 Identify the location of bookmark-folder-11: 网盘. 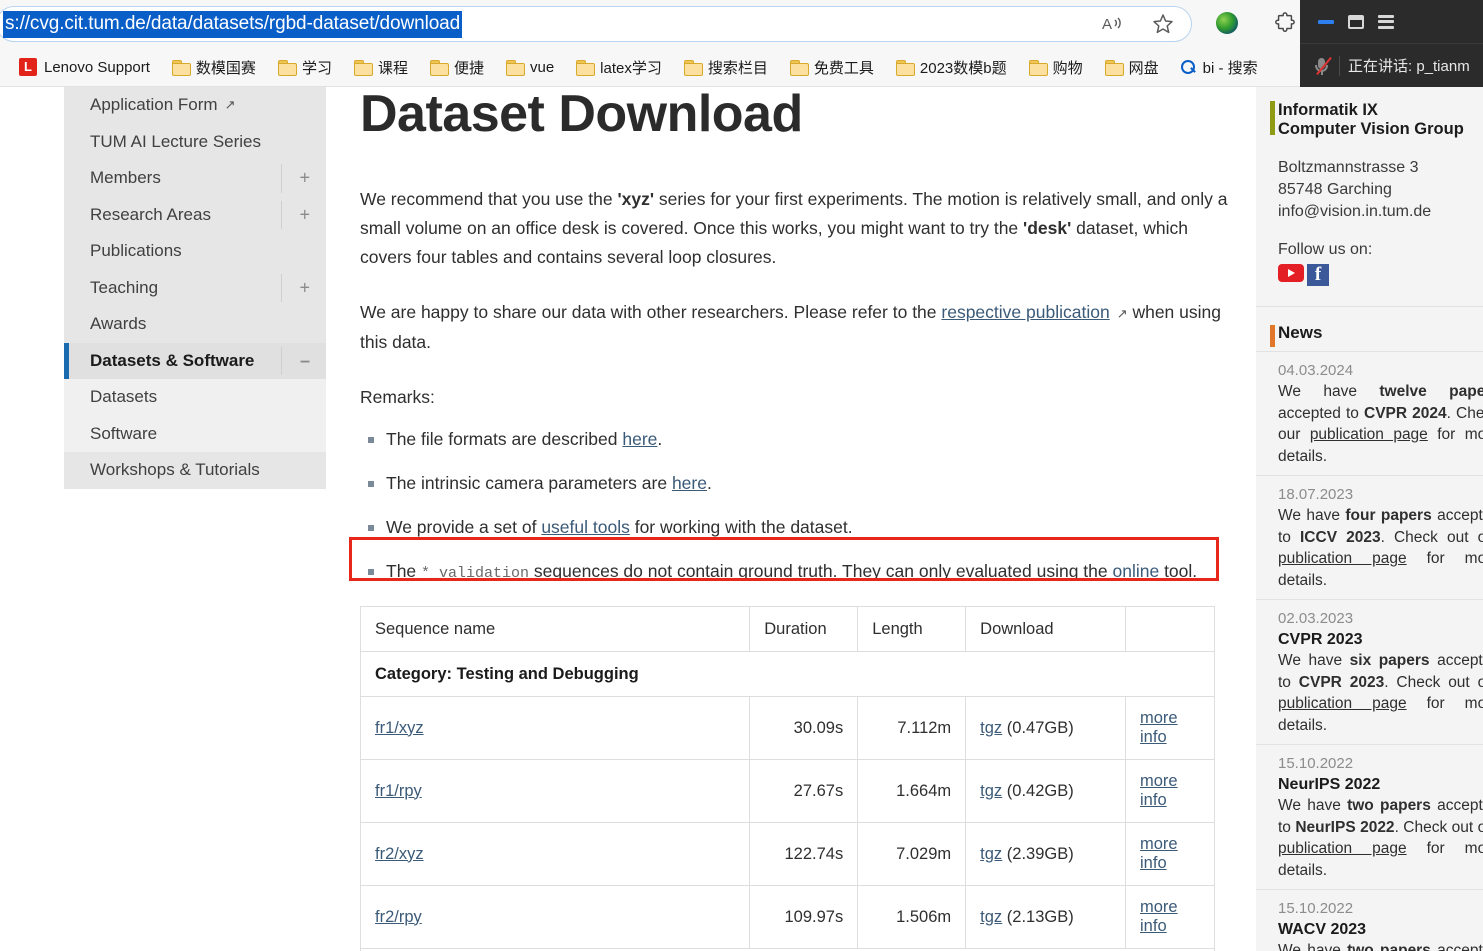
(1132, 67).